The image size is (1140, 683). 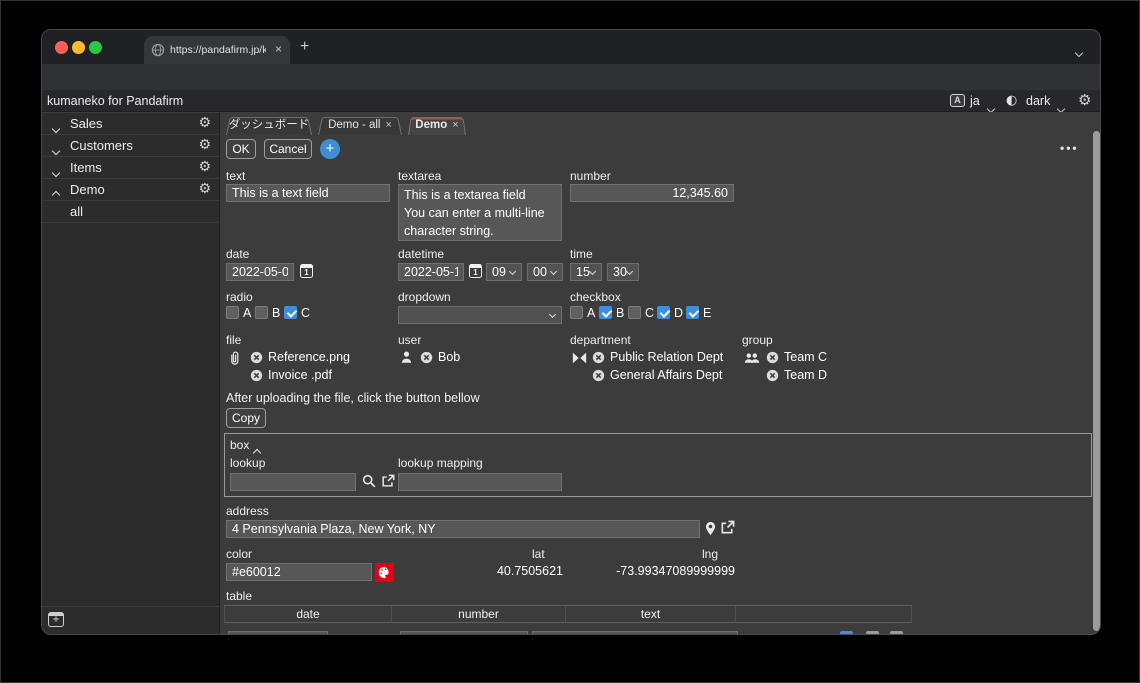 What do you see at coordinates (300, 375) in the screenshot?
I see `file-name: Invoice .pdf` at bounding box center [300, 375].